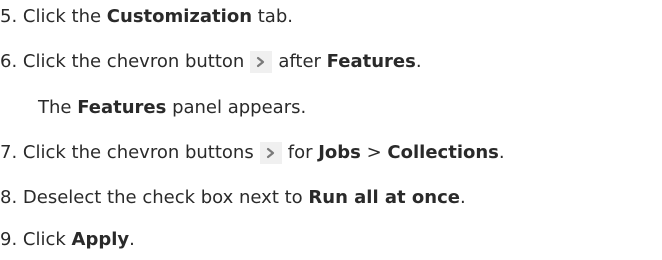  Describe the element at coordinates (236, 107) in the screenshot. I see `note-text-end: panel appears.` at that location.